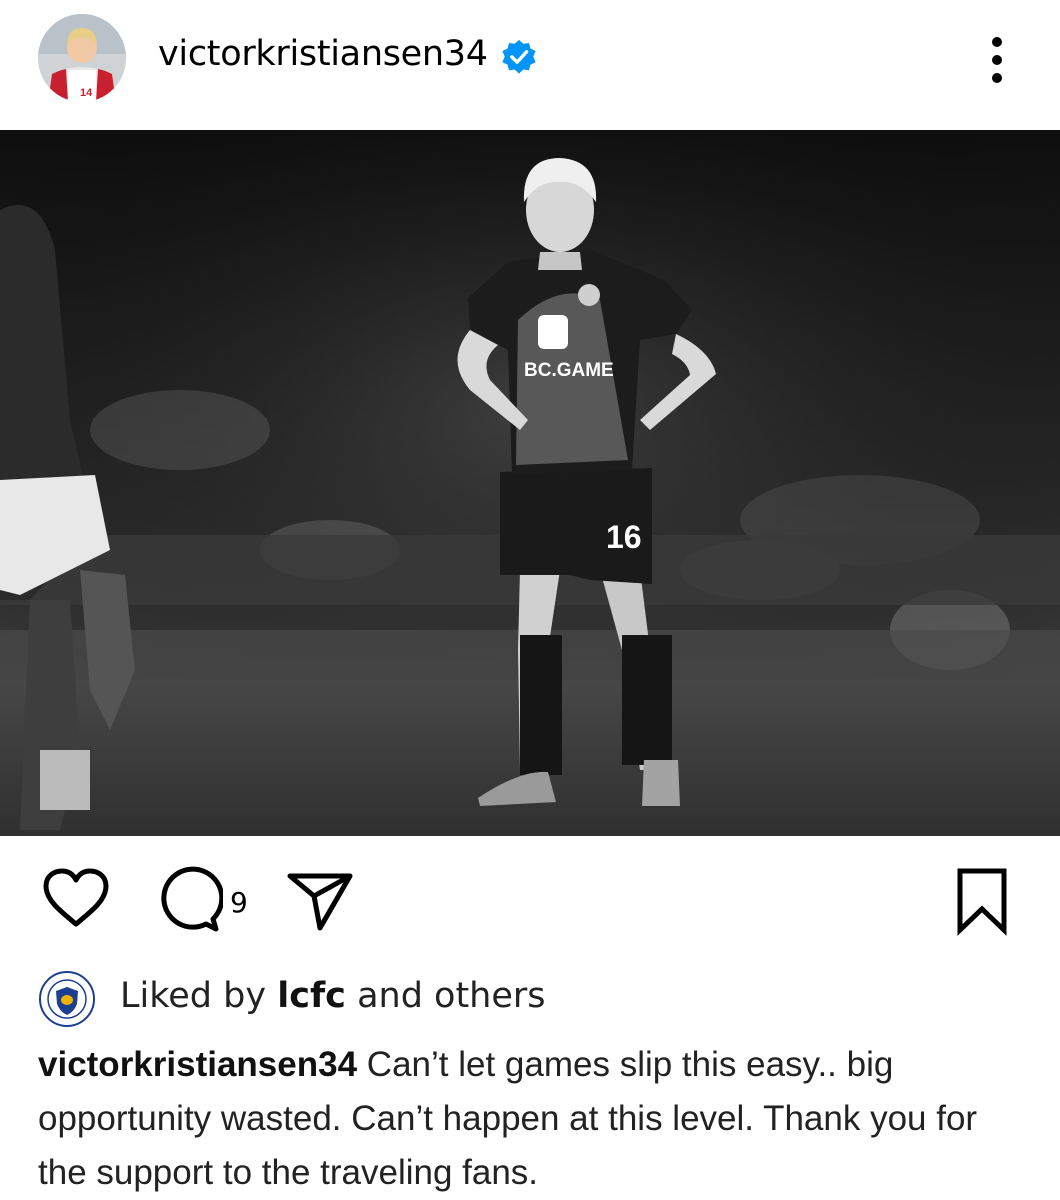  Describe the element at coordinates (67, 999) in the screenshot. I see `lcfc-crest-icon` at that location.